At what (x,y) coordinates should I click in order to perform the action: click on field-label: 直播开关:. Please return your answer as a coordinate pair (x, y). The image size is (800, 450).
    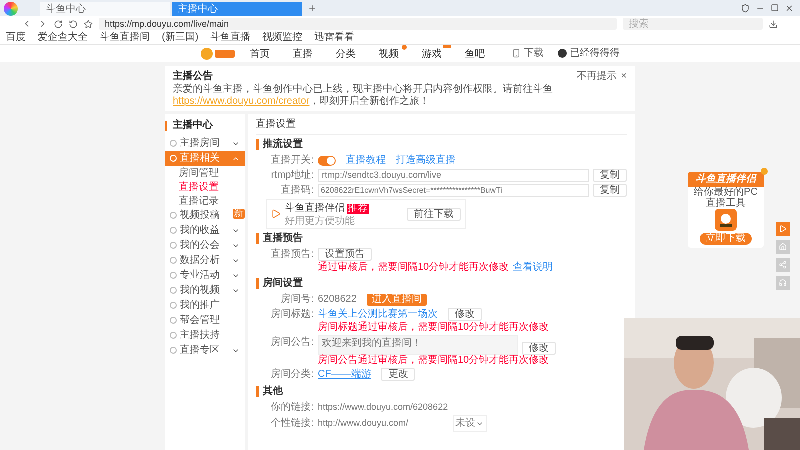
    Looking at the image, I should click on (292, 161).